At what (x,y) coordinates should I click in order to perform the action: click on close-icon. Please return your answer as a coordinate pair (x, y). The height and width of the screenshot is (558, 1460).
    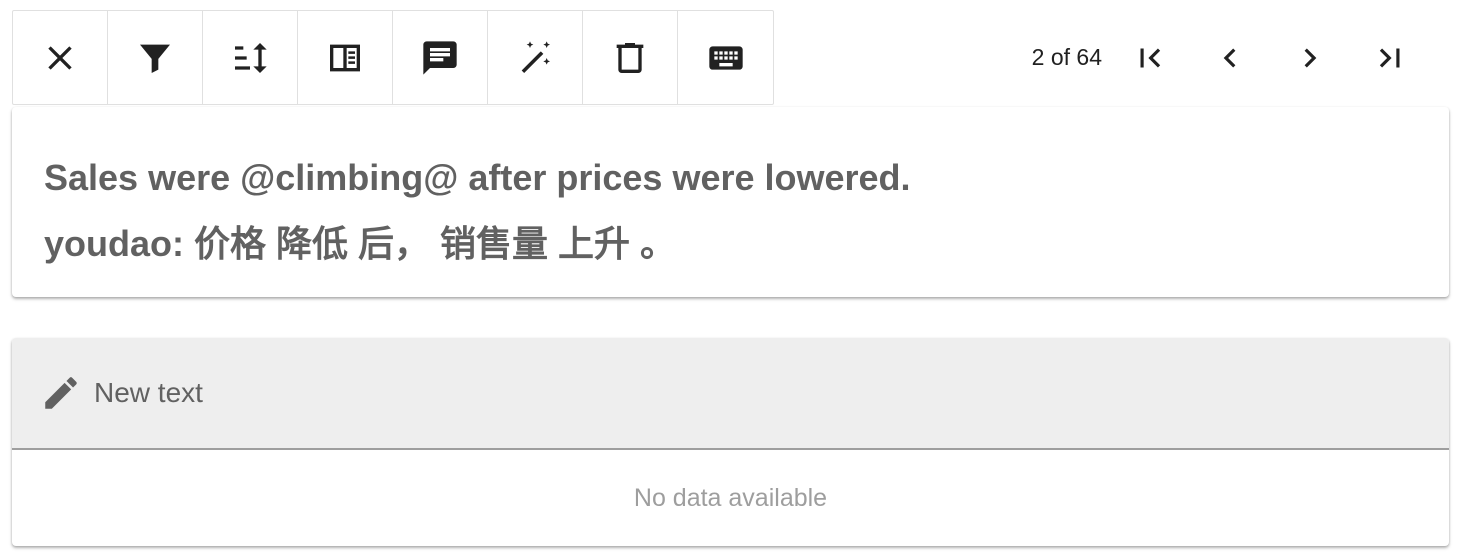
    Looking at the image, I should click on (60, 57).